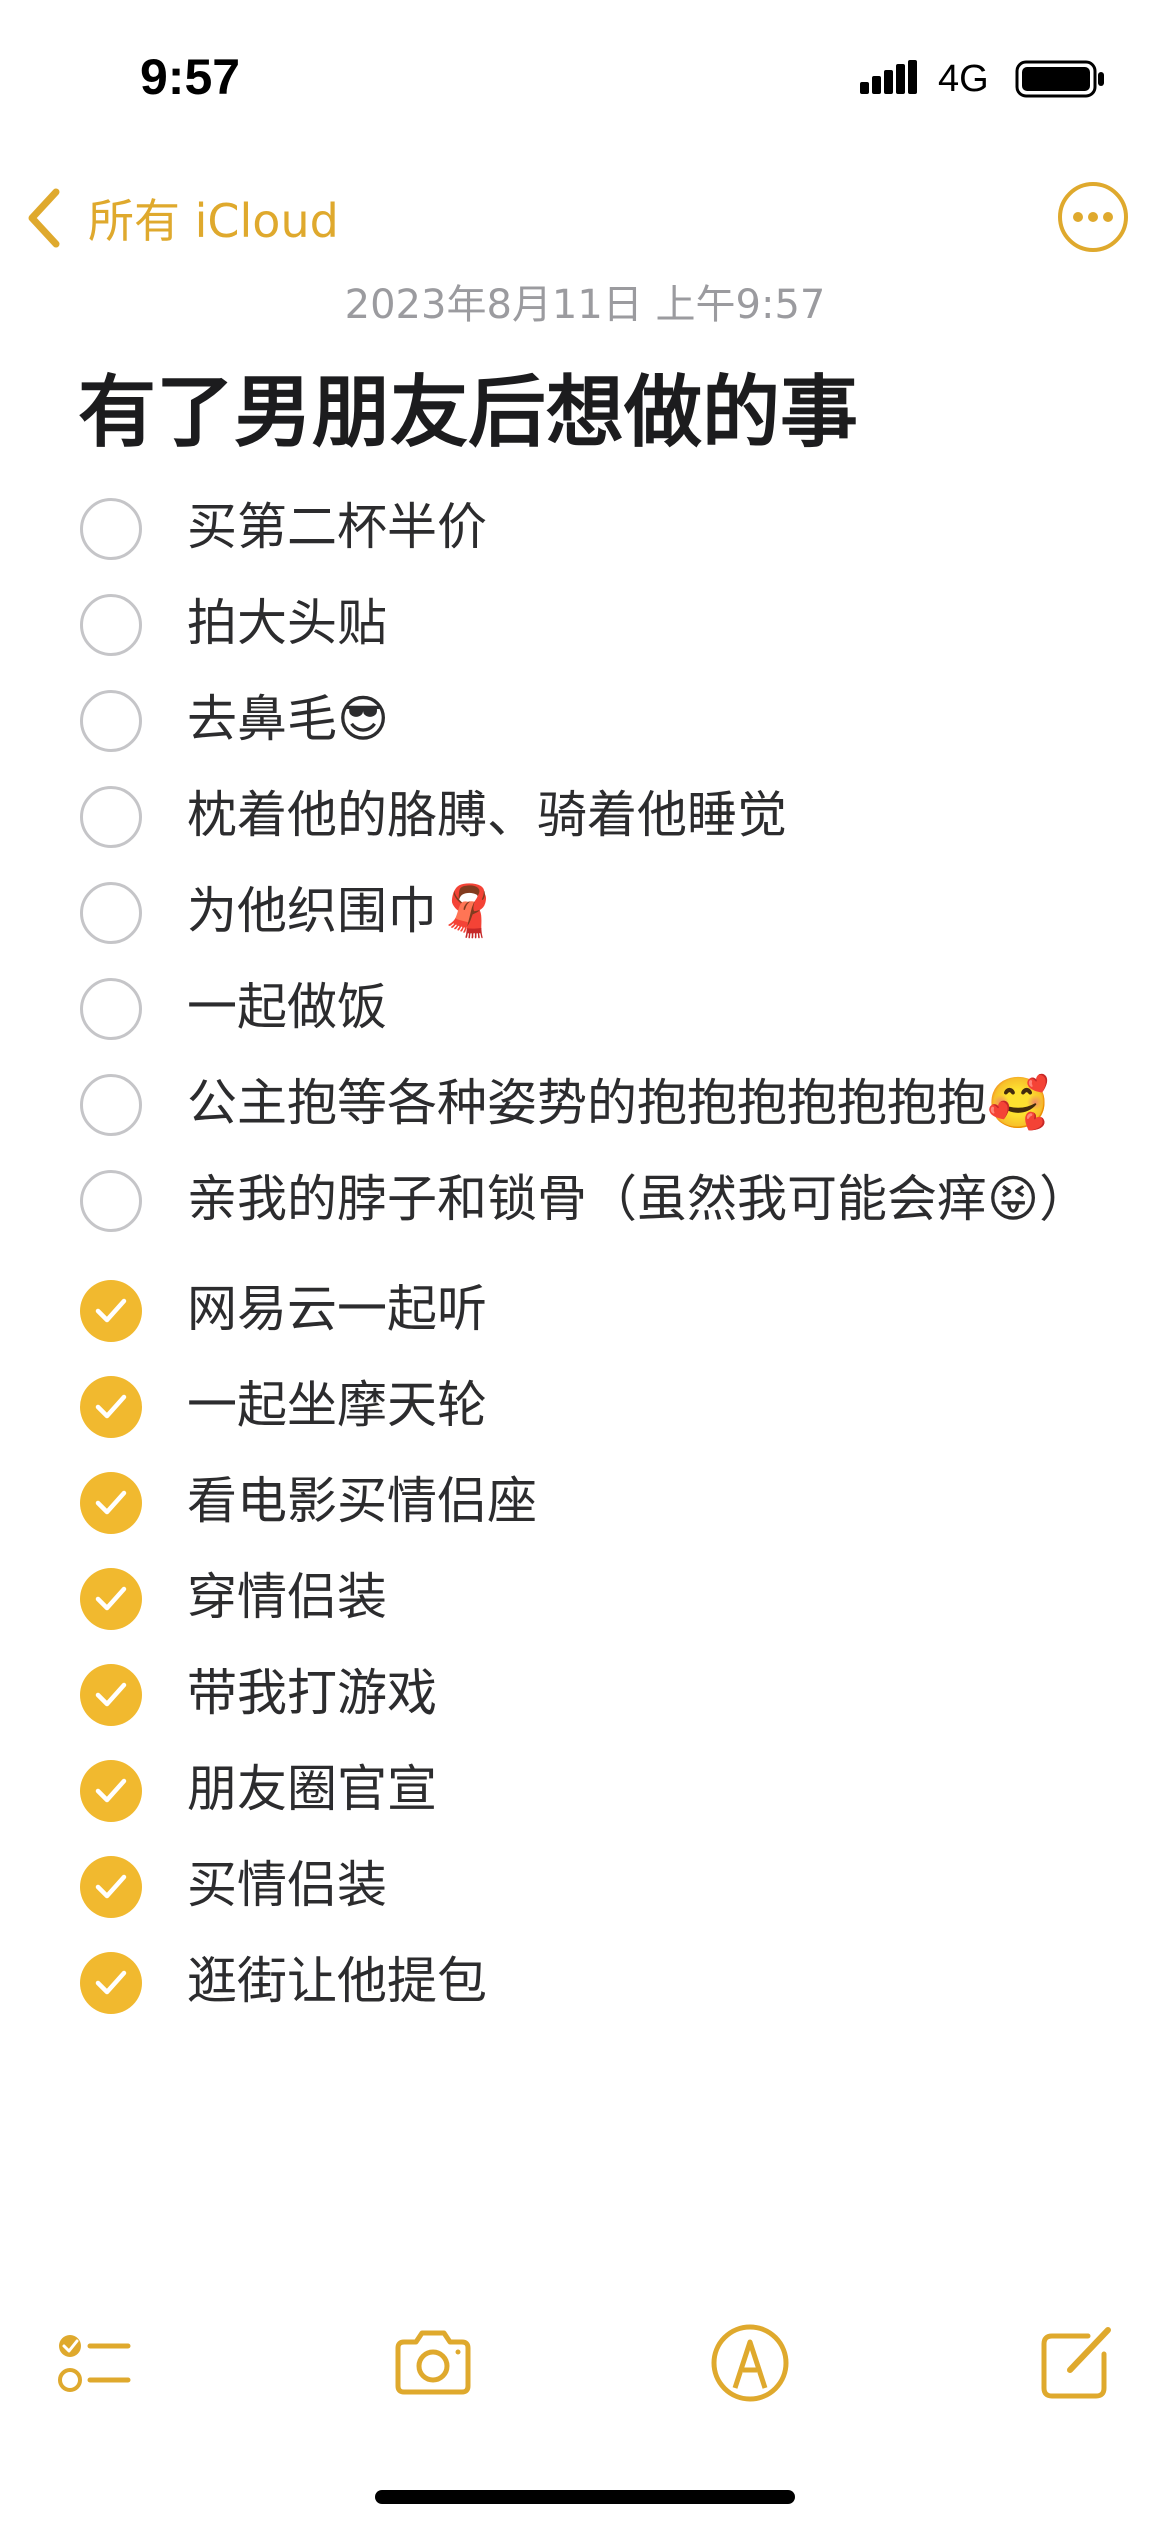 The height and width of the screenshot is (2532, 1170). Describe the element at coordinates (750, 2363) in the screenshot. I see `markup-pen-icon` at that location.